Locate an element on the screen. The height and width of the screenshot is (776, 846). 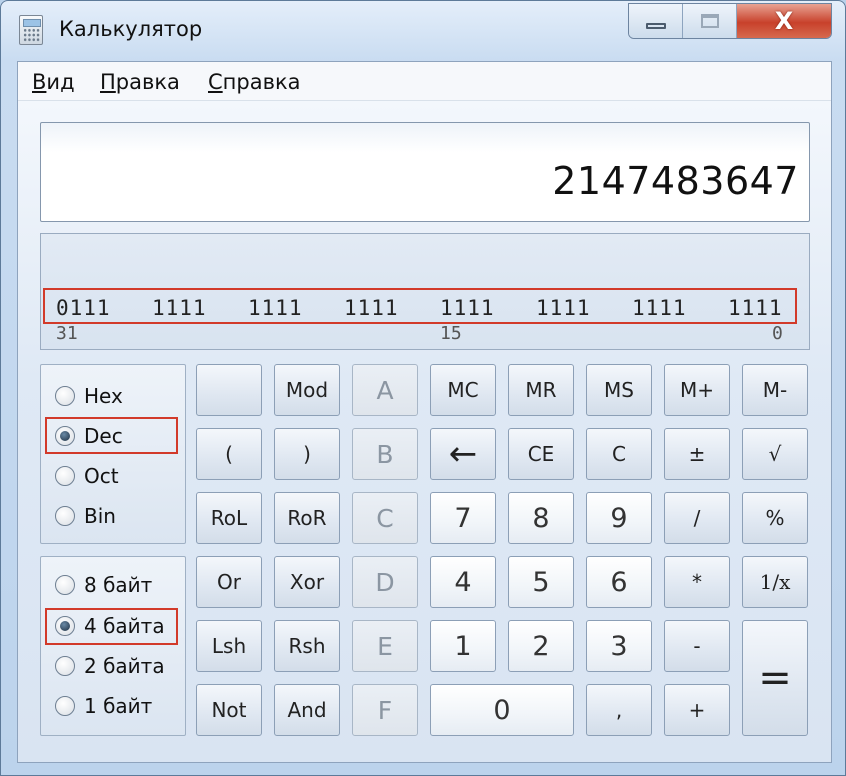
menu-view-label: ид is located at coordinates (60, 82).